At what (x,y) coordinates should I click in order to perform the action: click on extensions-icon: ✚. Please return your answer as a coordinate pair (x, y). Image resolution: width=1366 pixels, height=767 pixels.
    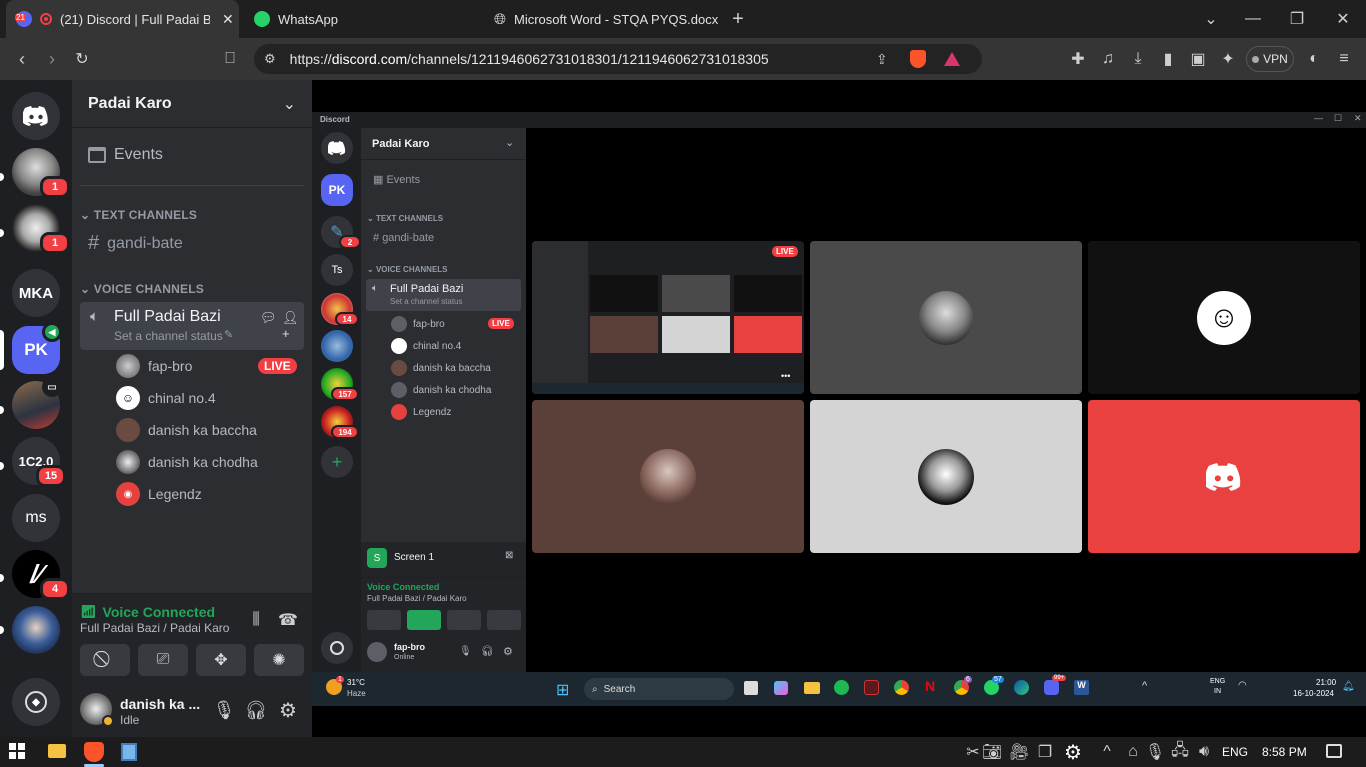
    Looking at the image, I should click on (1078, 59).